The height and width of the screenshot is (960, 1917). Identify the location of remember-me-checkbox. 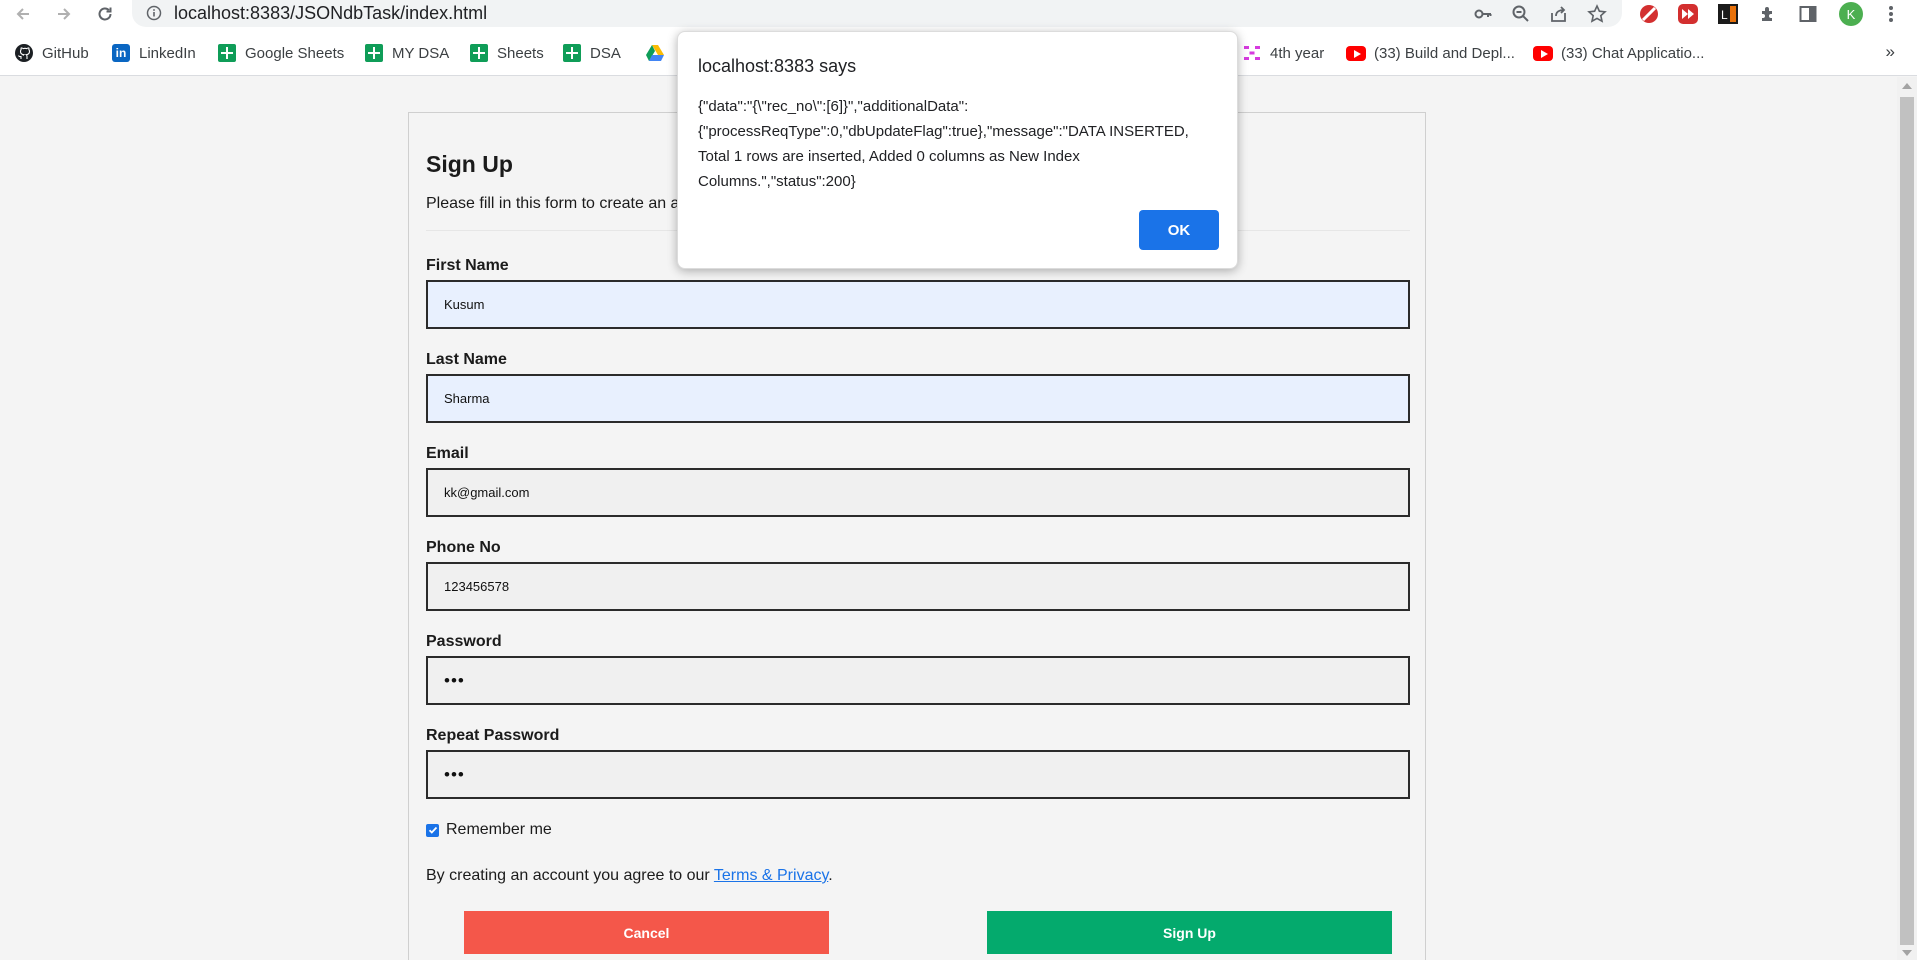
(432, 830).